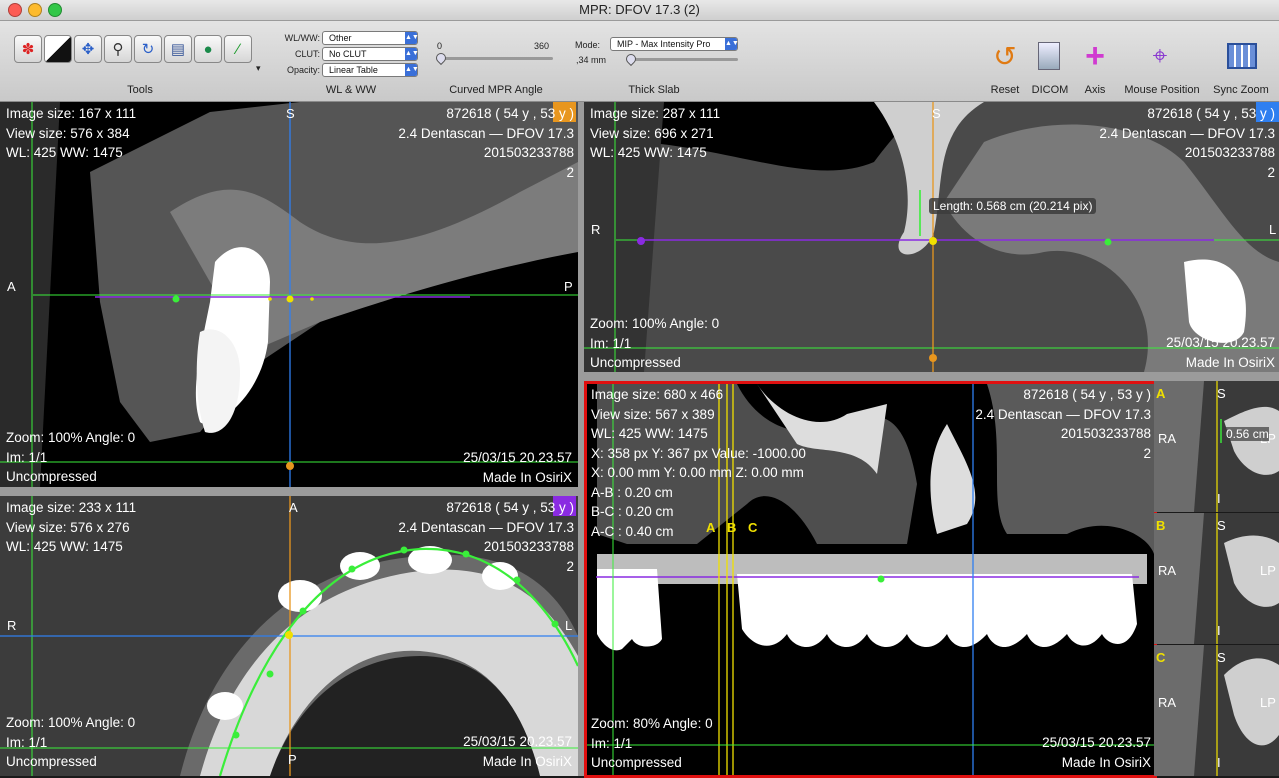 The image size is (1279, 778). I want to click on thick-group-label: Thick Slab, so click(654, 90).